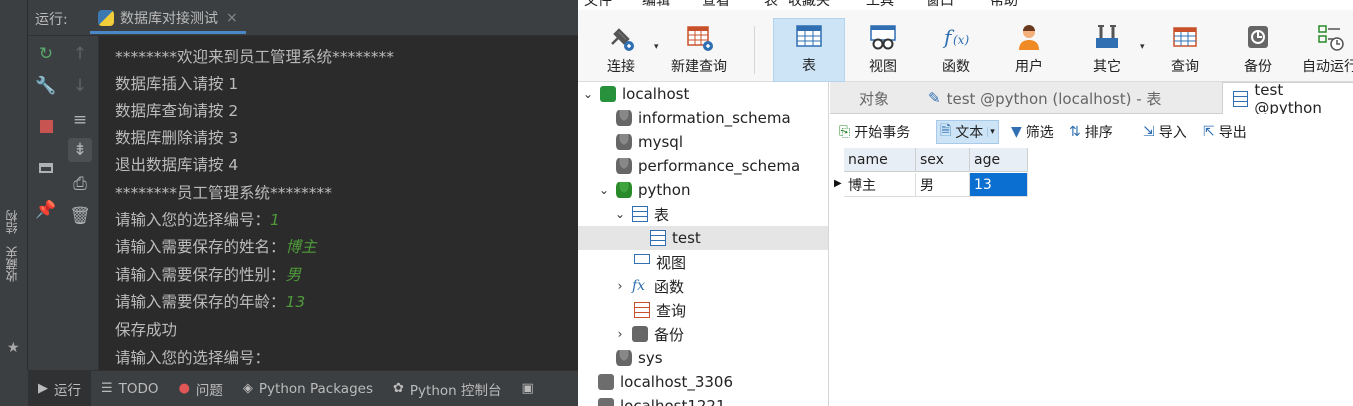  Describe the element at coordinates (656, 5) in the screenshot. I see `menu-edit: 编辑` at that location.